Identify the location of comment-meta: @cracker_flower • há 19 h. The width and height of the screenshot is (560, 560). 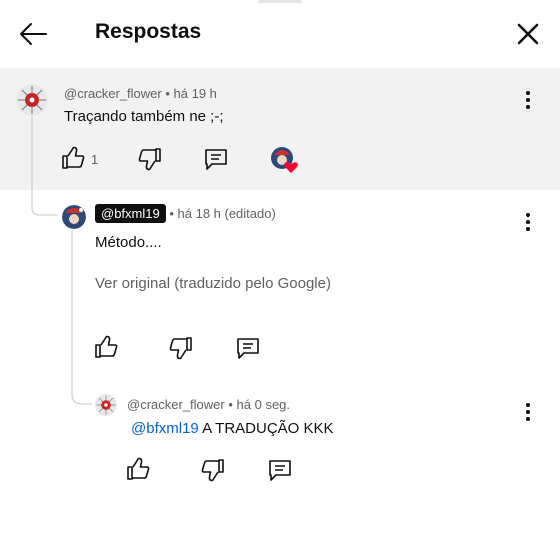
(140, 93).